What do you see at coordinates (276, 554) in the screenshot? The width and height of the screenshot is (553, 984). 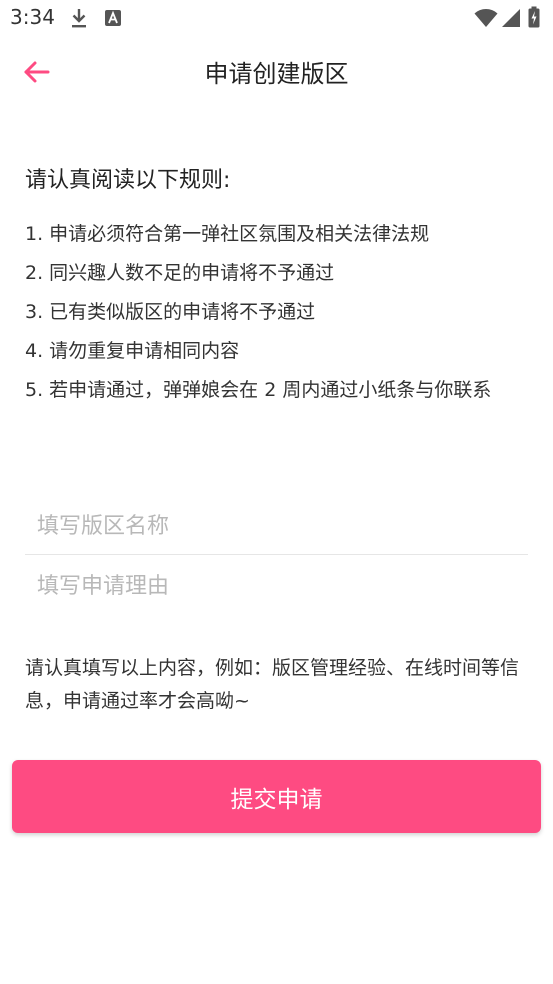 I see `name-input-divider` at bounding box center [276, 554].